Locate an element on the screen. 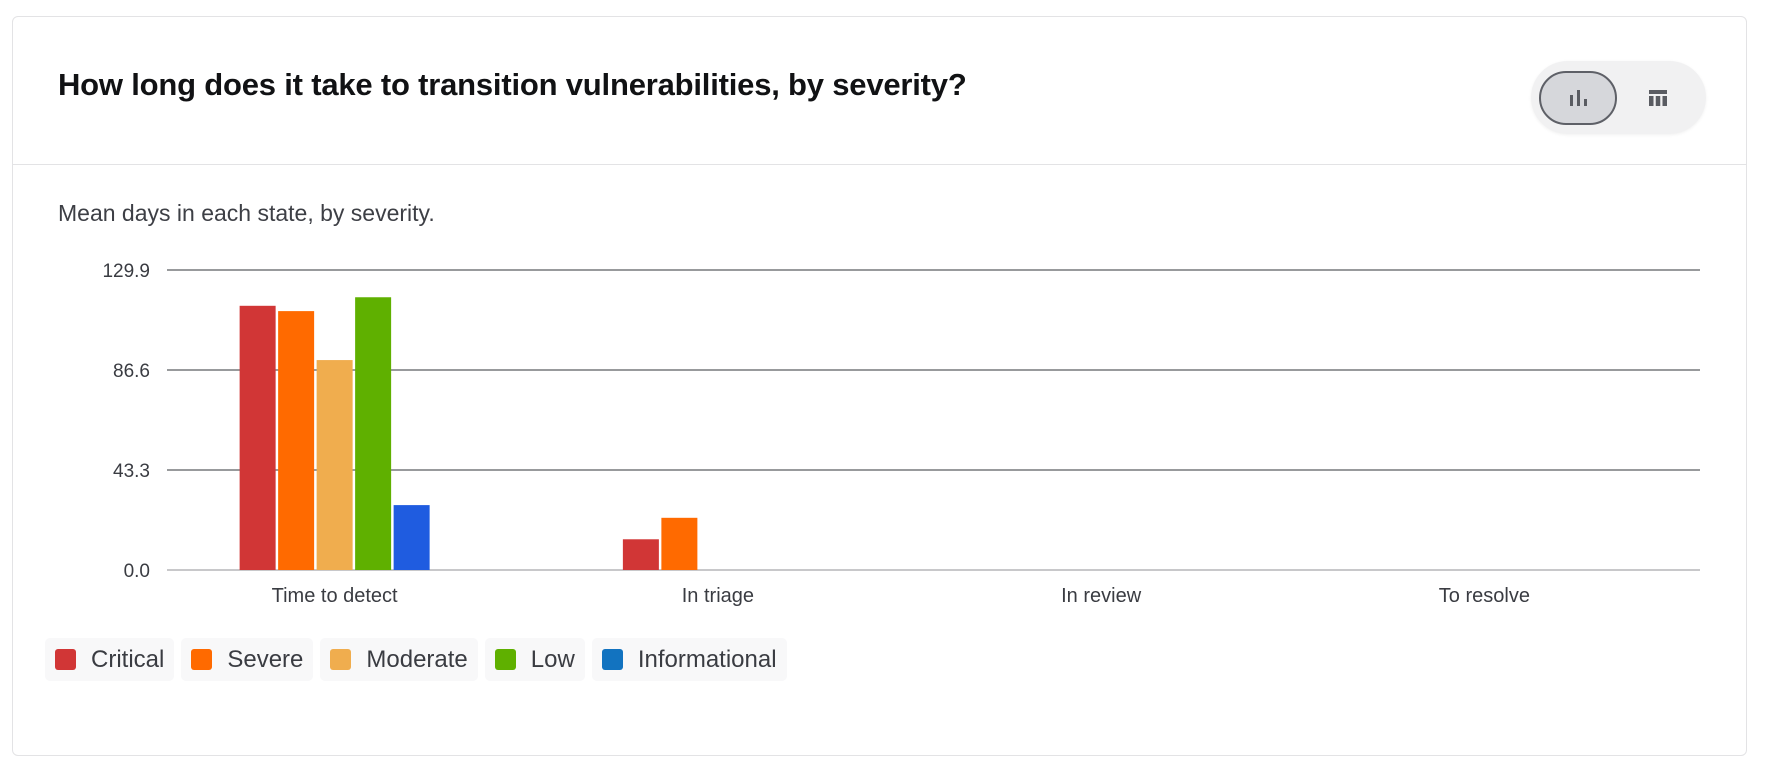  chart-legend: Critical Severe Moderate Low Informational is located at coordinates (416, 659).